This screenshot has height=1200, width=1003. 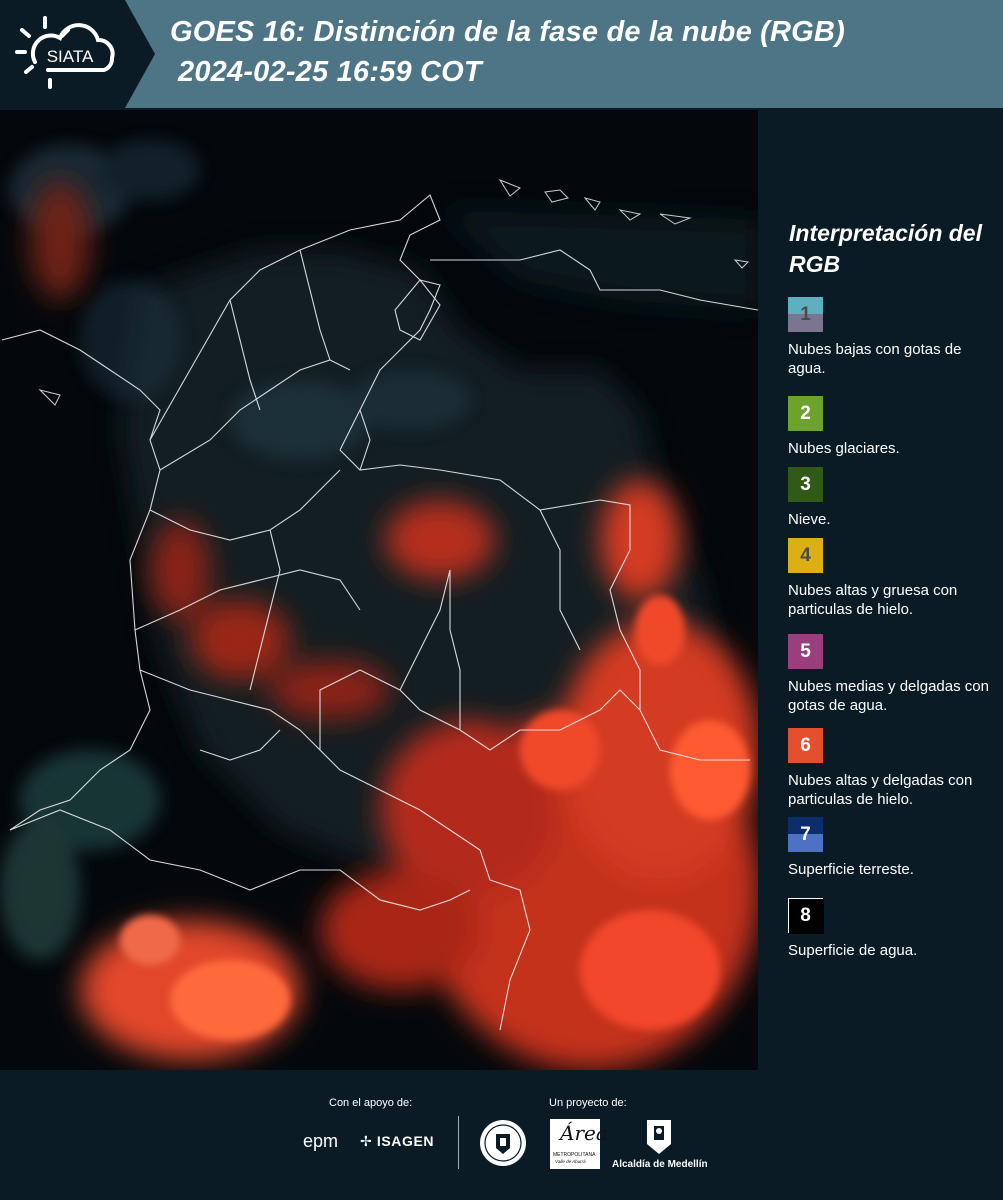 What do you see at coordinates (330, 72) in the screenshot?
I see `page-timestamp: 2024-02-25 16:59 COT` at bounding box center [330, 72].